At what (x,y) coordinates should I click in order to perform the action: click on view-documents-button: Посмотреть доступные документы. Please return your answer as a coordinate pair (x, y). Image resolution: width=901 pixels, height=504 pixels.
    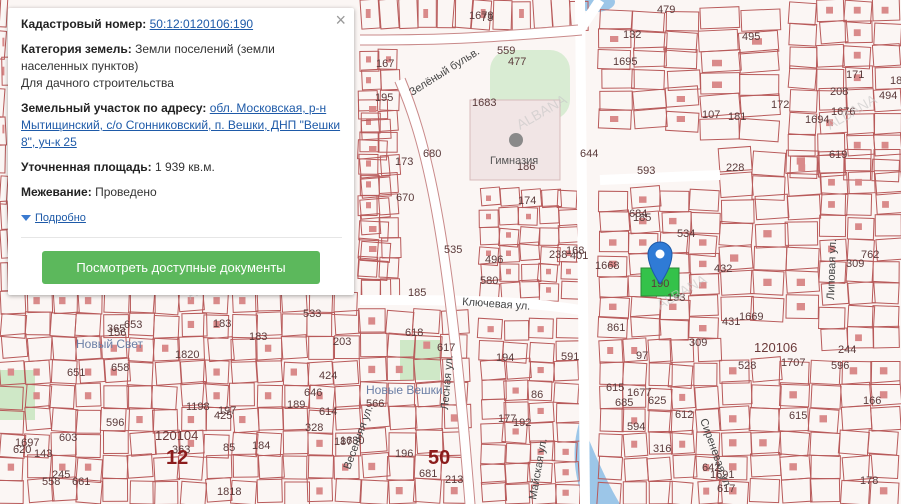
    Looking at the image, I should click on (181, 267).